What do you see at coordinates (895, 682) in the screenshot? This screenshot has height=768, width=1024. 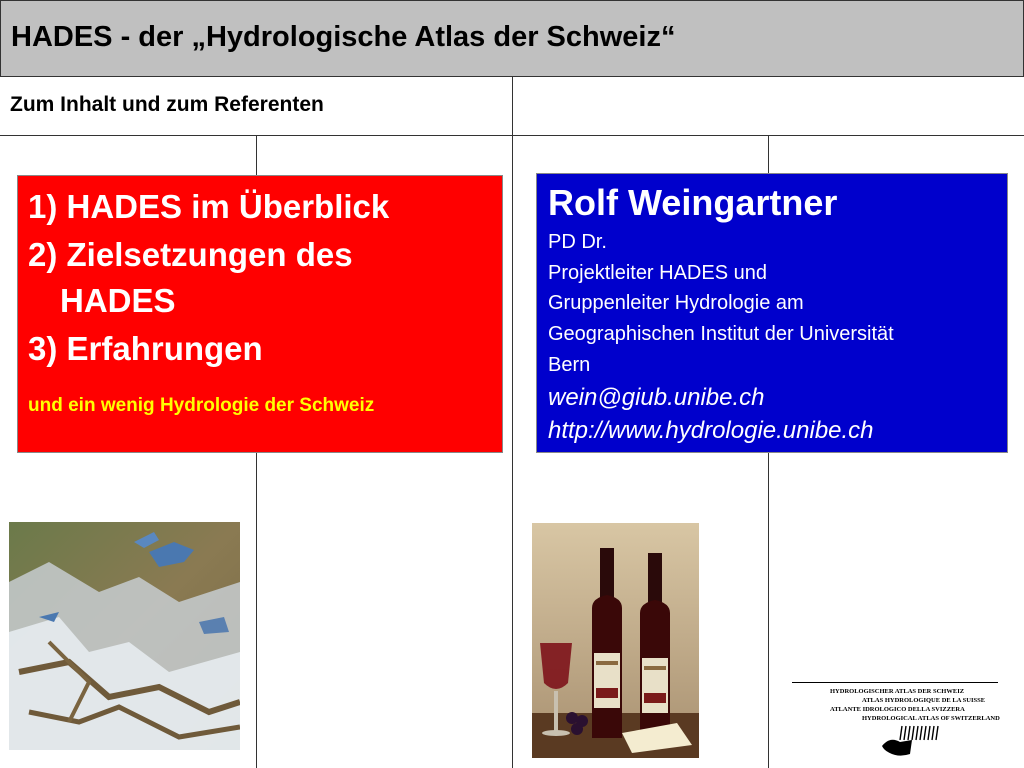 I see `logo-rule` at bounding box center [895, 682].